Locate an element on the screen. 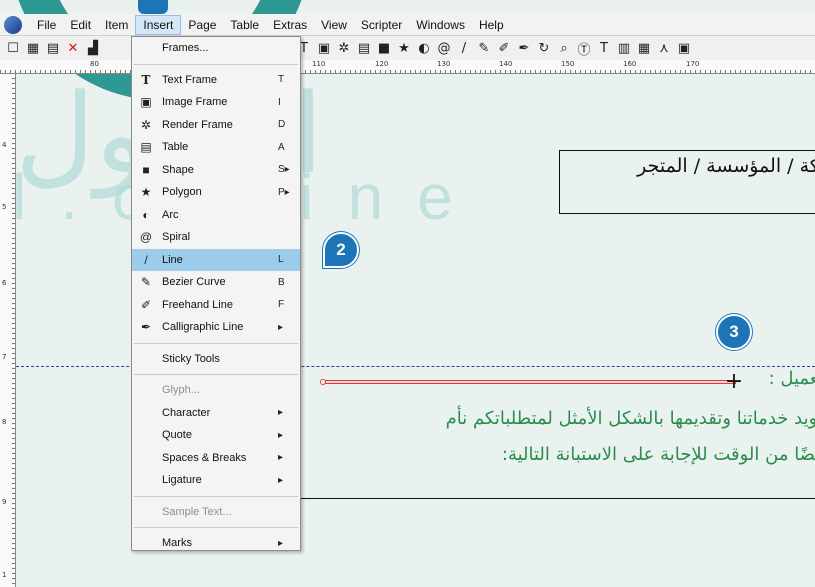 This screenshot has height=587, width=815. measure-icon: ⋏ is located at coordinates (664, 48).